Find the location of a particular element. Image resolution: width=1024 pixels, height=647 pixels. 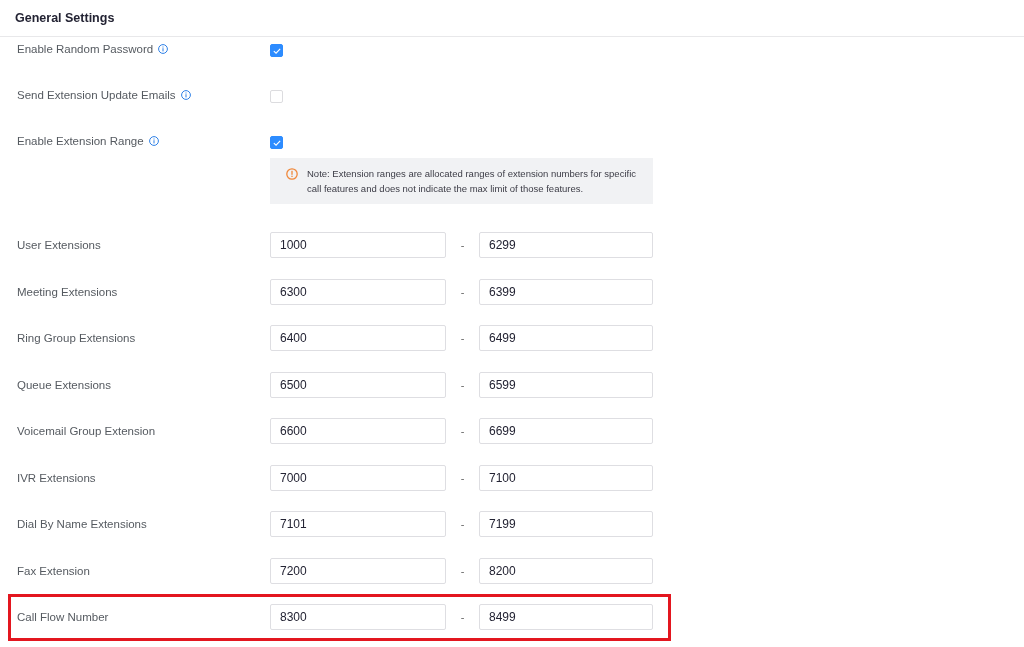

range-start-field: 6600 is located at coordinates (358, 431).